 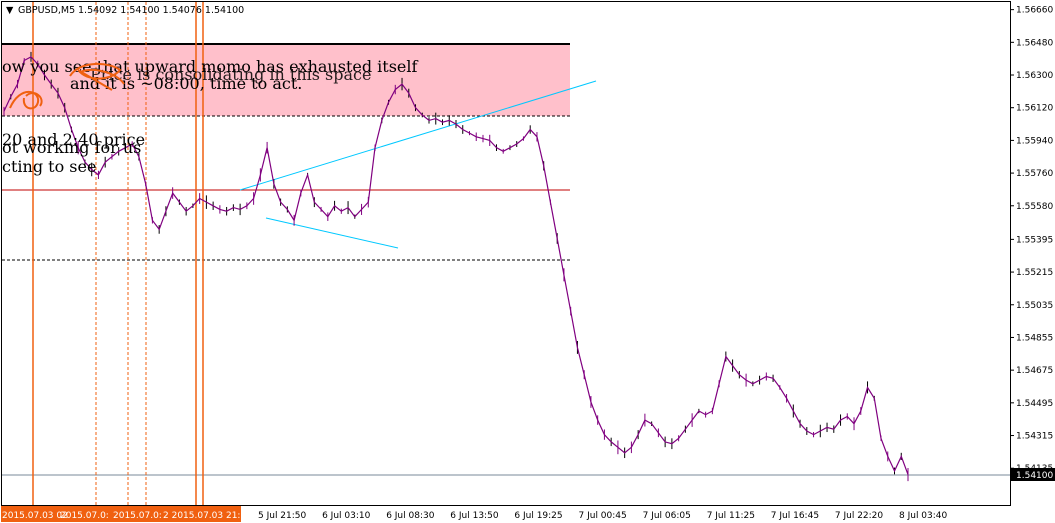 What do you see at coordinates (1034, 109) in the screenshot?
I see `y-tick-label: 1.56120` at bounding box center [1034, 109].